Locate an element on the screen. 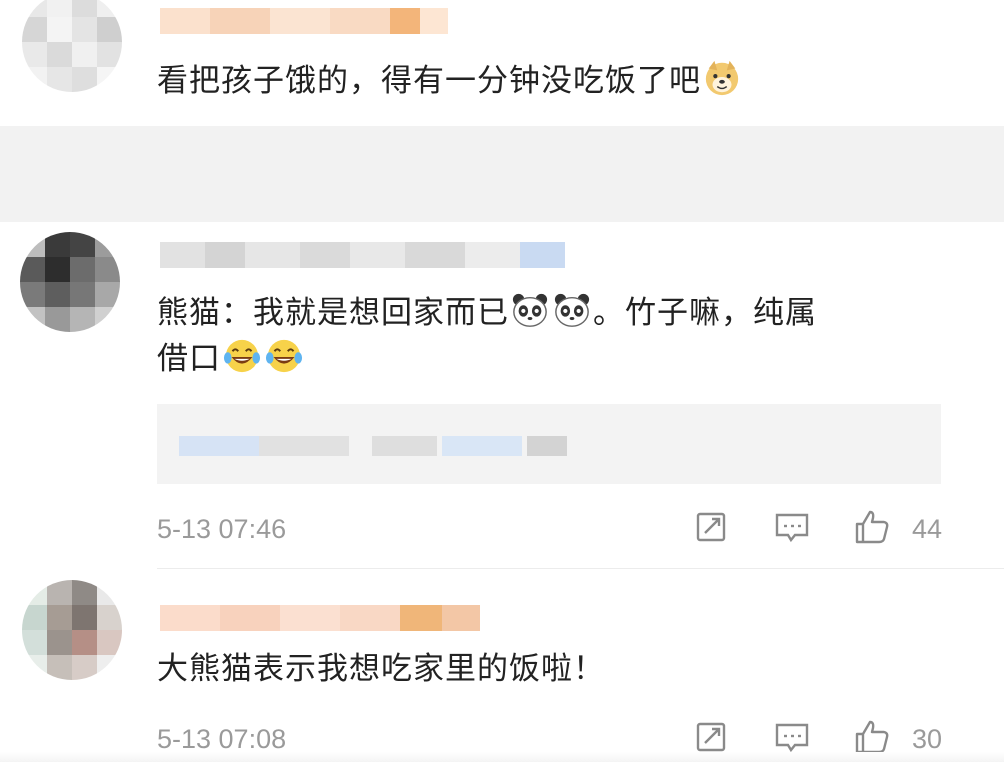  comment-text: 大熊猫表示我想吃家里的饭啦！ is located at coordinates (381, 669).